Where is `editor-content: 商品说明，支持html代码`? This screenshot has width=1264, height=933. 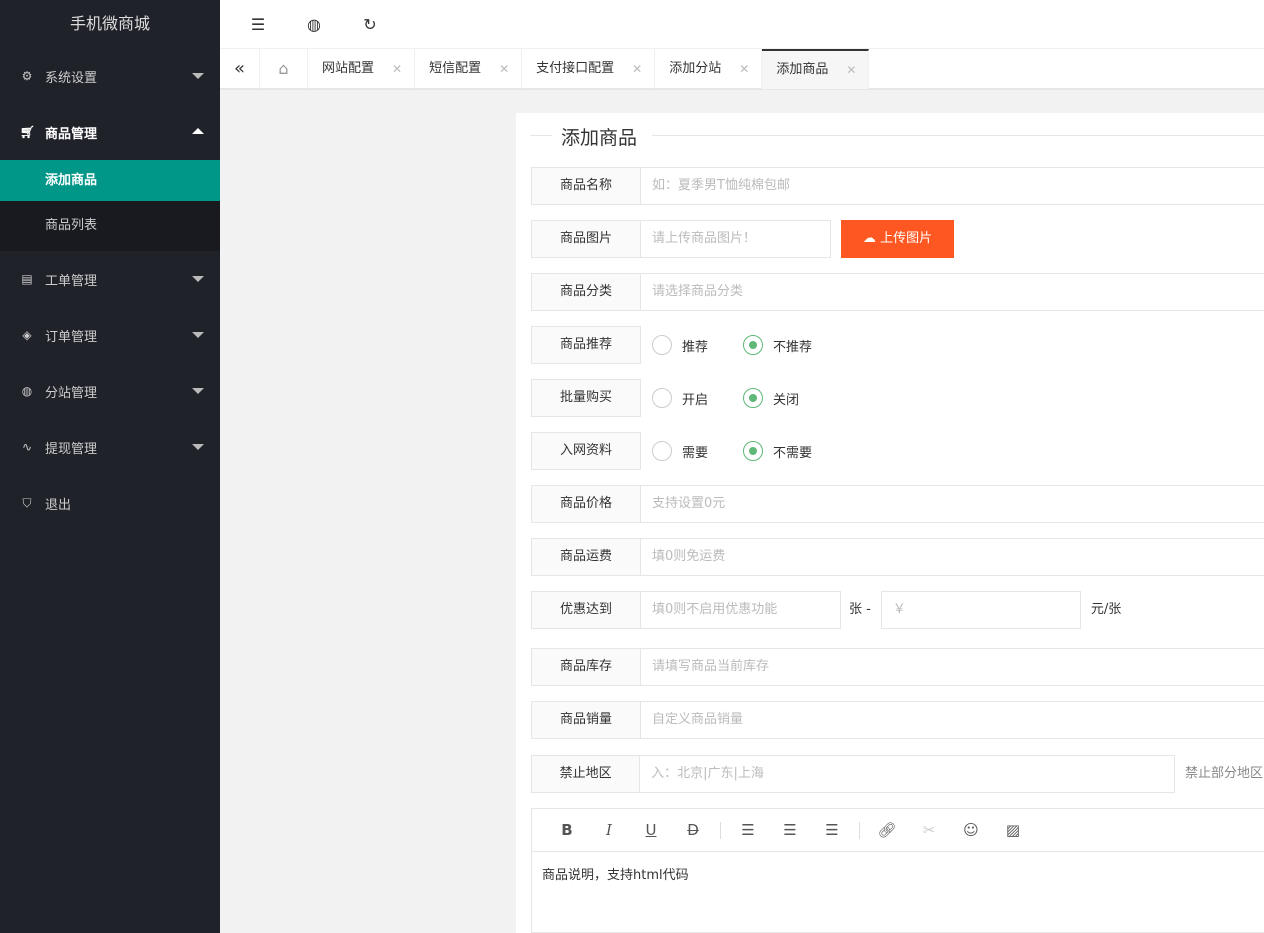 editor-content: 商品说明，支持html代码 is located at coordinates (898, 873).